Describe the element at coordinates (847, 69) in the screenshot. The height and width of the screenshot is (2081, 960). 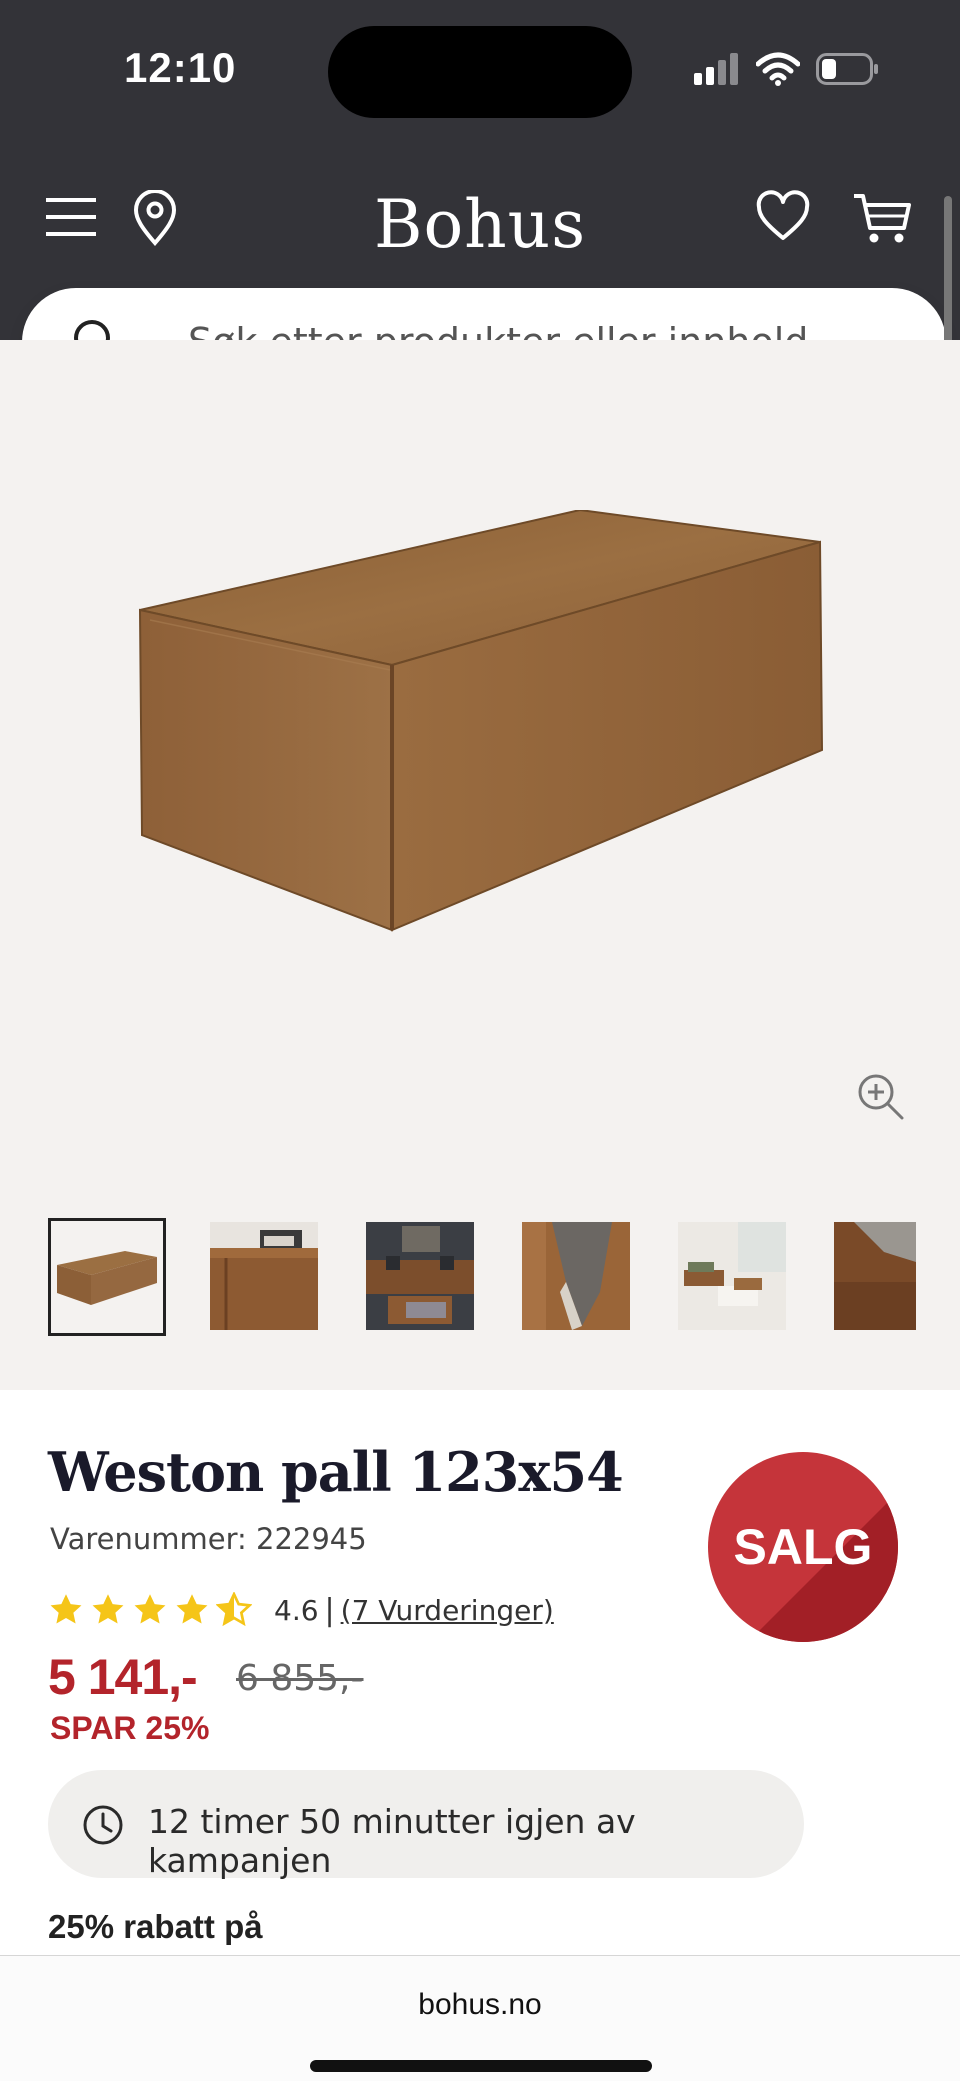
I see `battery-icon` at that location.